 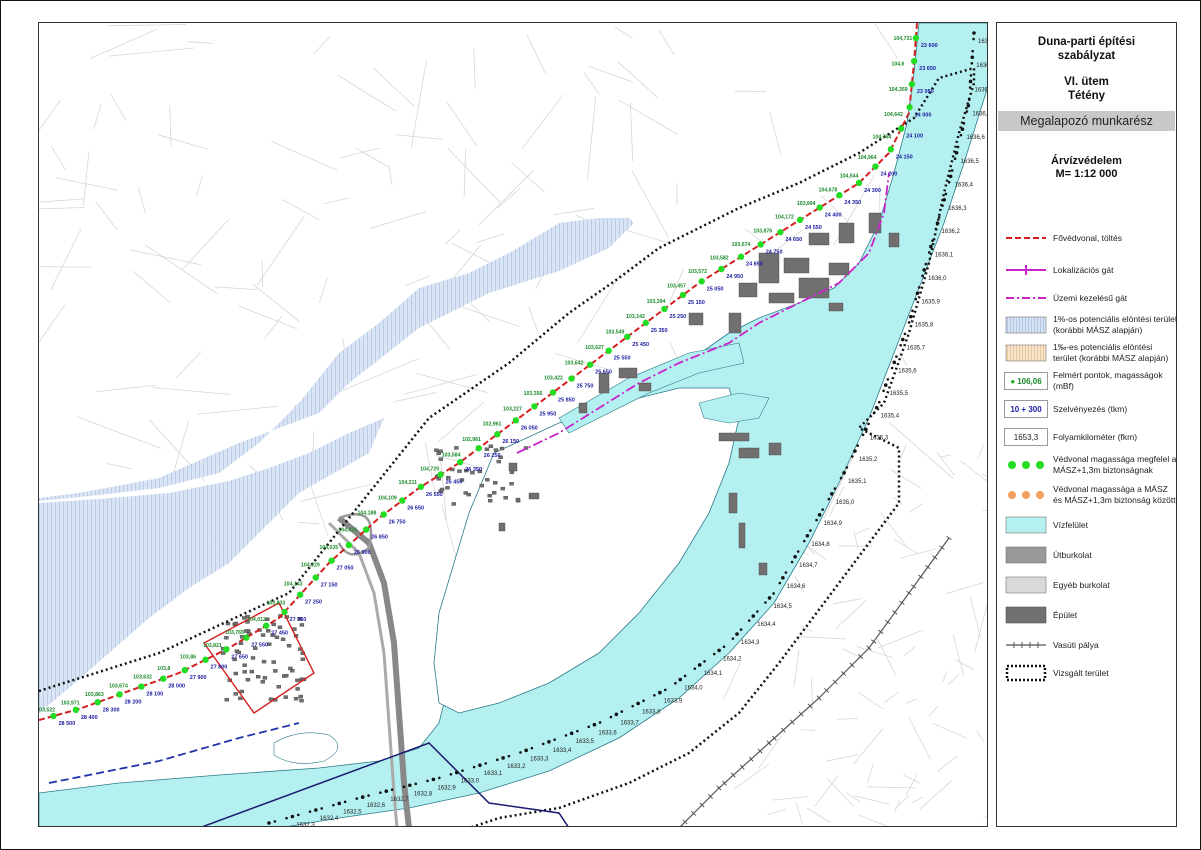 What do you see at coordinates (852, 203) in the screenshot?
I see `chainage-label: 24 350` at bounding box center [852, 203].